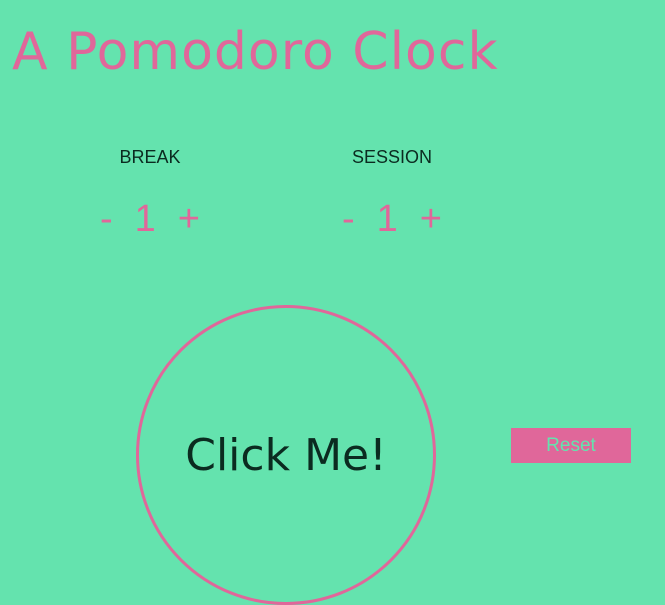 The height and width of the screenshot is (605, 665). What do you see at coordinates (392, 192) in the screenshot?
I see `session-control: SESSION - 1 +` at bounding box center [392, 192].